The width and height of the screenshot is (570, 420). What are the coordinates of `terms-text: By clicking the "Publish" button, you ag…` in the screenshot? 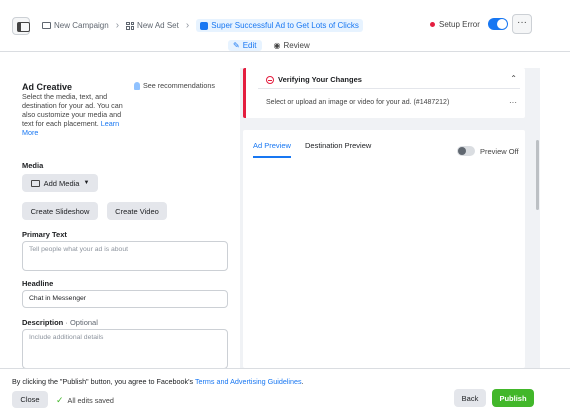 It's located at (158, 381).